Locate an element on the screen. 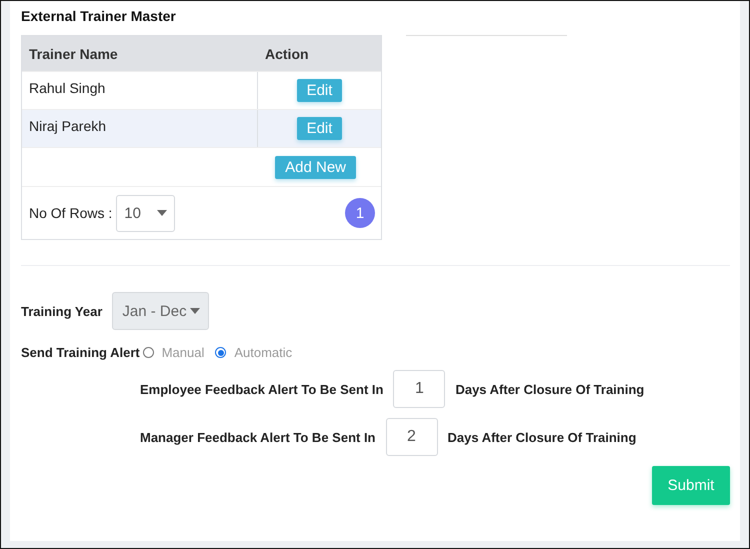 The image size is (750, 549). rows-select: 10 is located at coordinates (146, 213).